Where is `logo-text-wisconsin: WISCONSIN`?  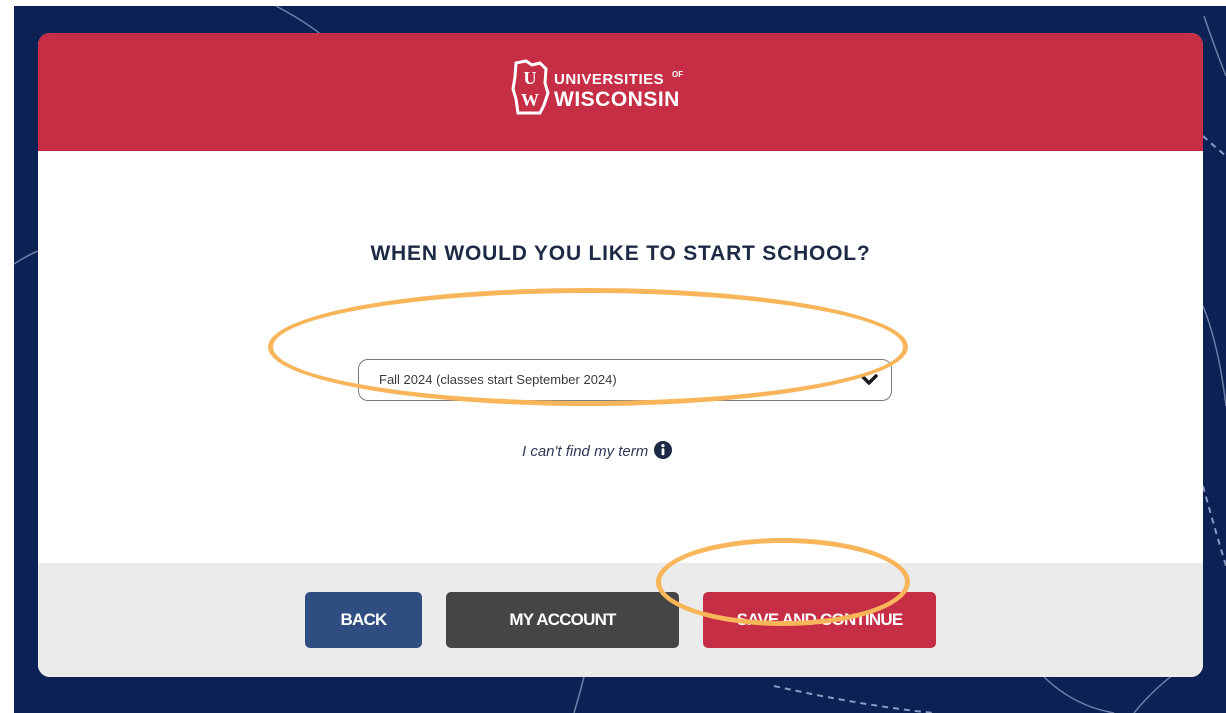
logo-text-wisconsin: WISCONSIN is located at coordinates (617, 99).